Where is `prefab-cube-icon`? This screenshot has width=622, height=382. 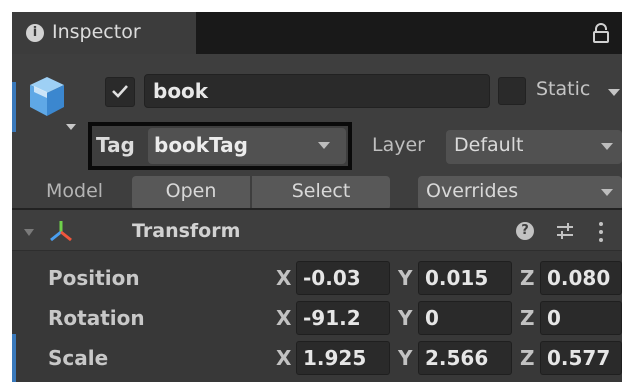
prefab-cube-icon is located at coordinates (47, 97).